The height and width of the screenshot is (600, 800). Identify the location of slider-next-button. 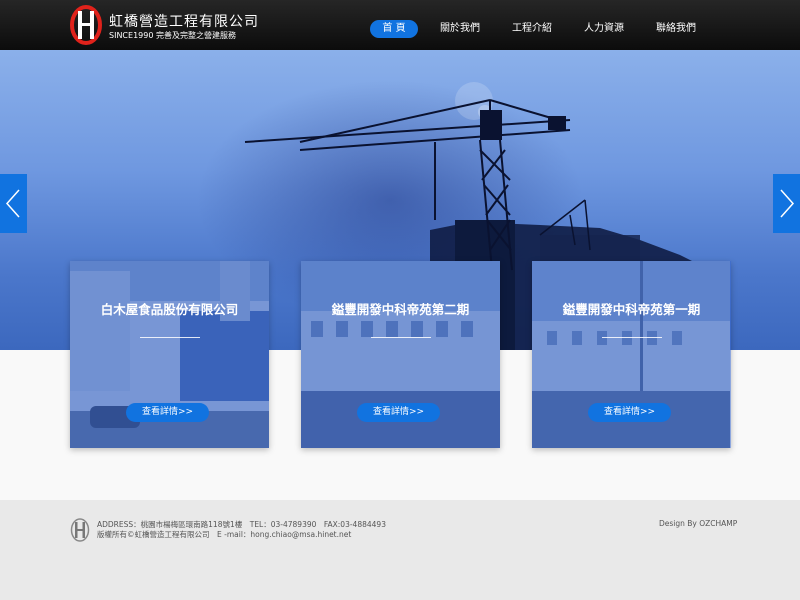
(786, 203).